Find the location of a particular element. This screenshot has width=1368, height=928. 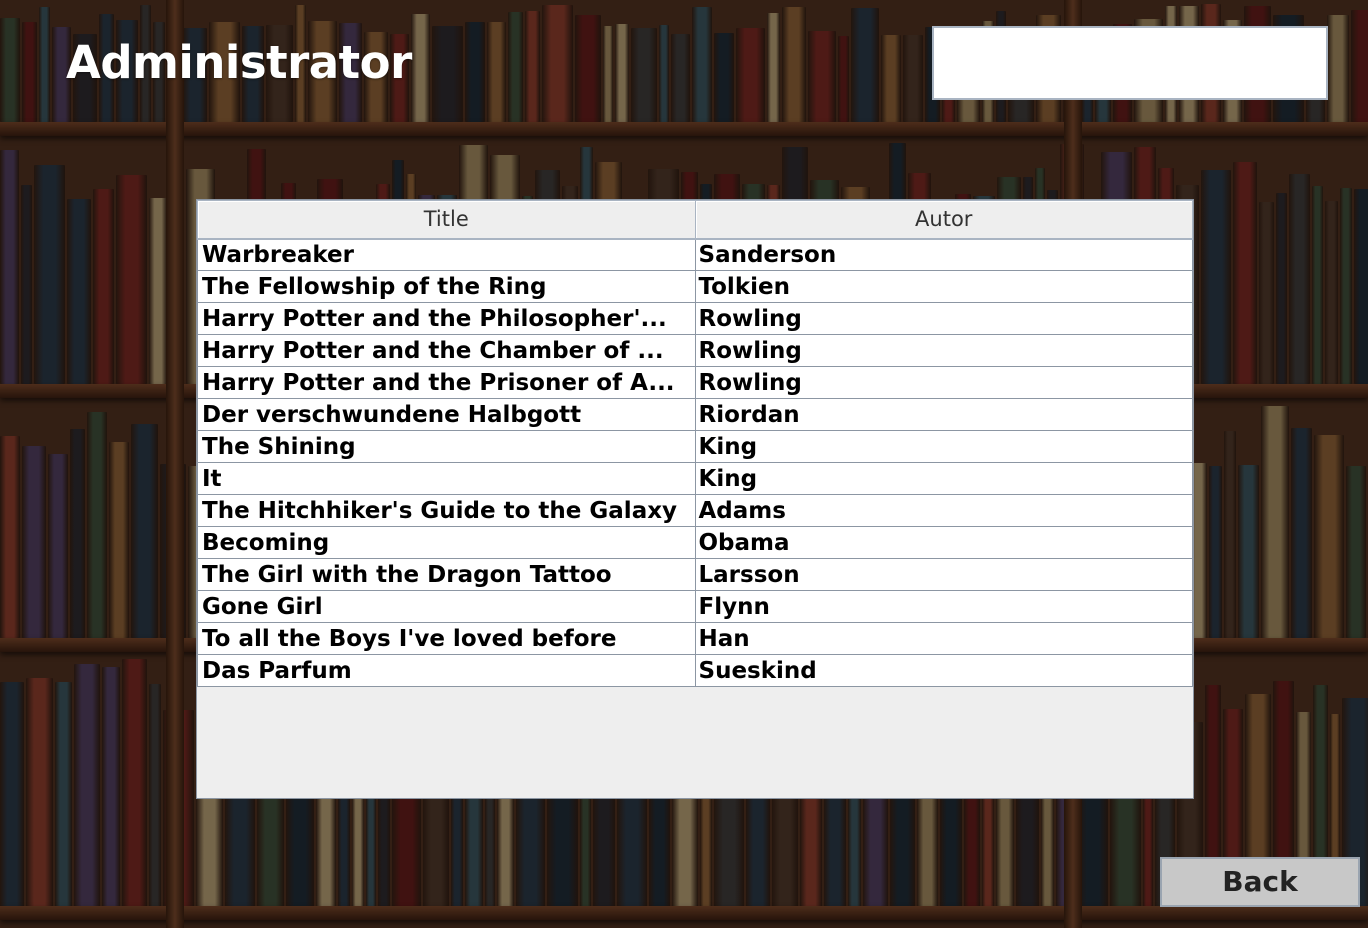

table-row: Warbreaker Sanderson is located at coordinates (695, 254).